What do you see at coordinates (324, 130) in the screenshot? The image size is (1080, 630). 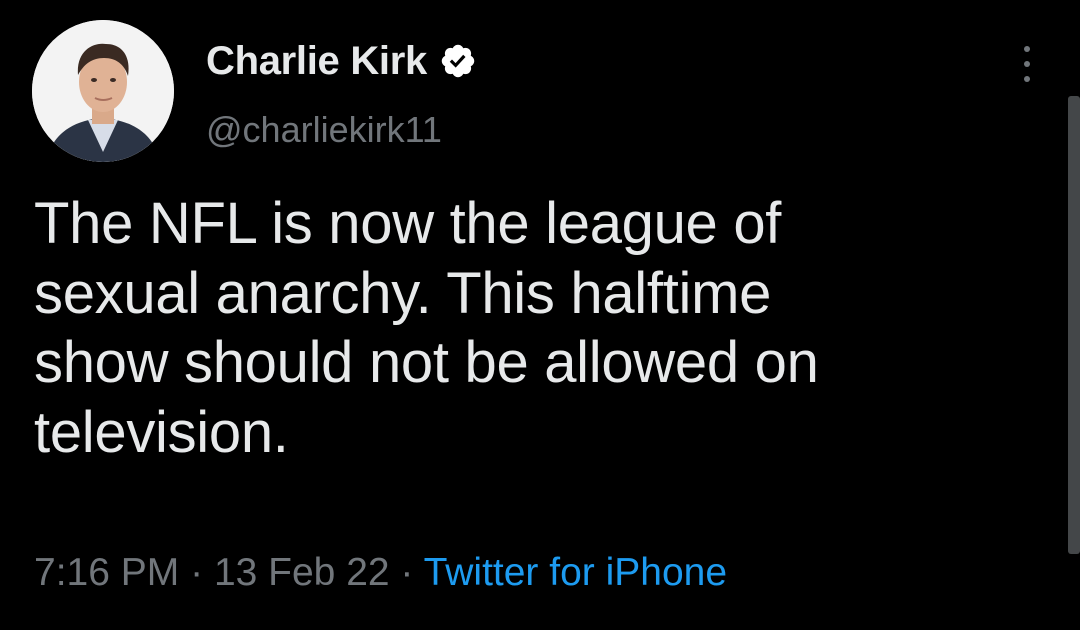 I see `author-handle: @charliekirk11` at bounding box center [324, 130].